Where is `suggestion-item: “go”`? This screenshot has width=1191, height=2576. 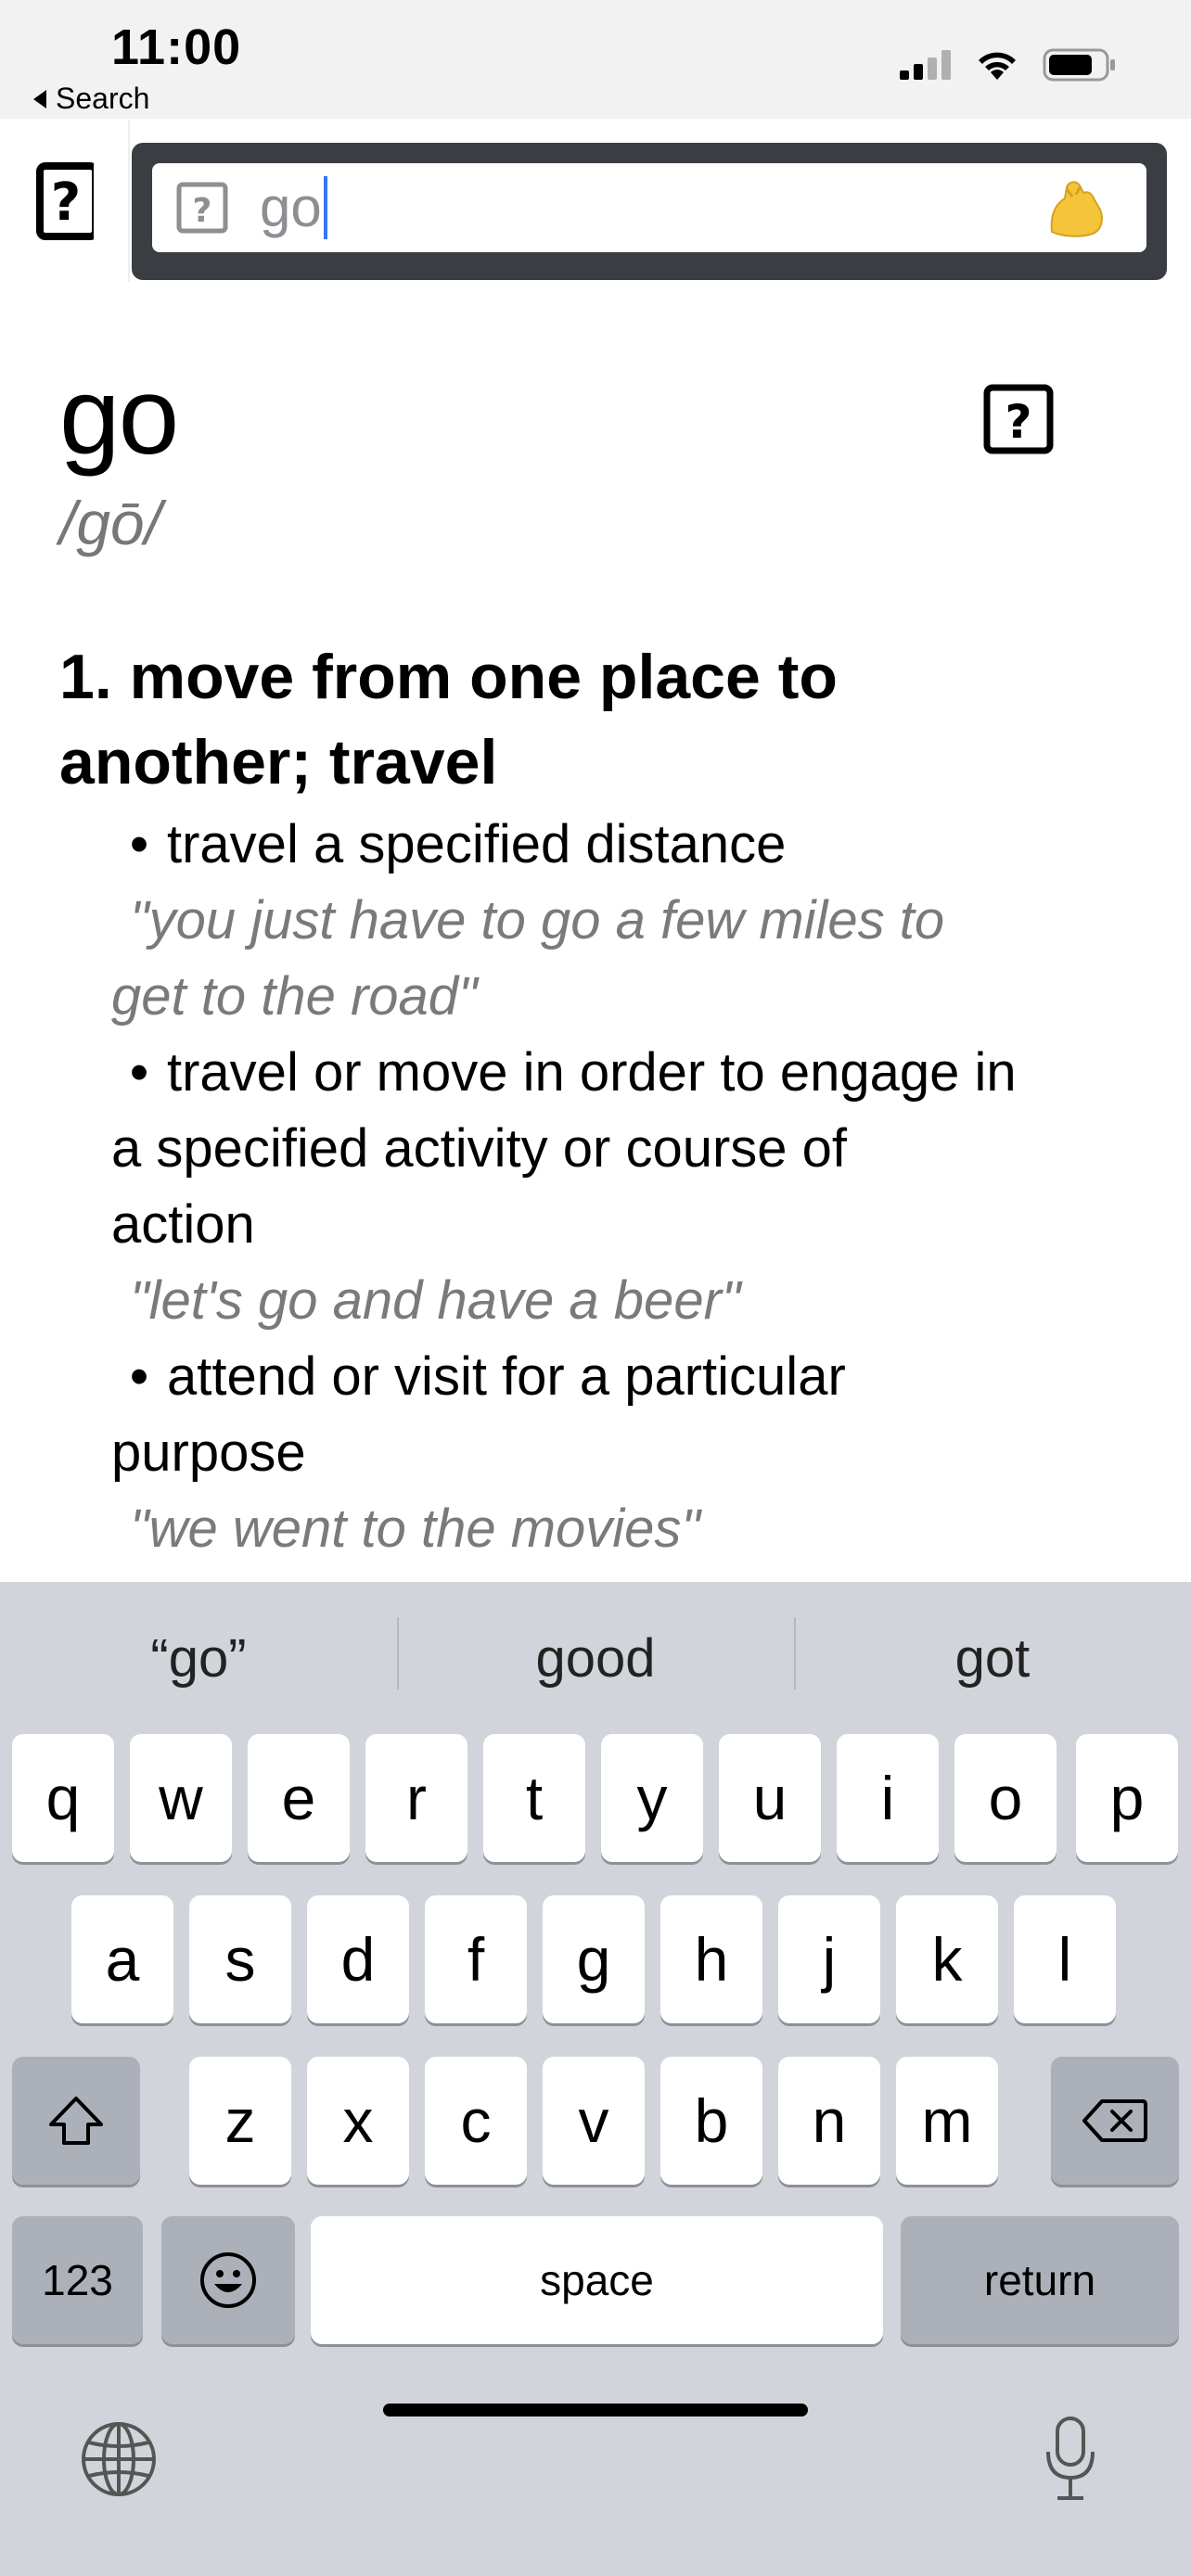
suggestion-item: “go” is located at coordinates (198, 1658).